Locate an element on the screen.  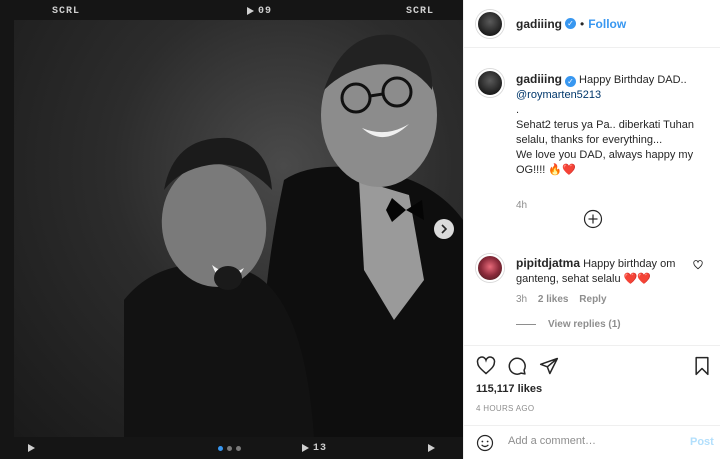
follow-button: Follow is located at coordinates (607, 24).